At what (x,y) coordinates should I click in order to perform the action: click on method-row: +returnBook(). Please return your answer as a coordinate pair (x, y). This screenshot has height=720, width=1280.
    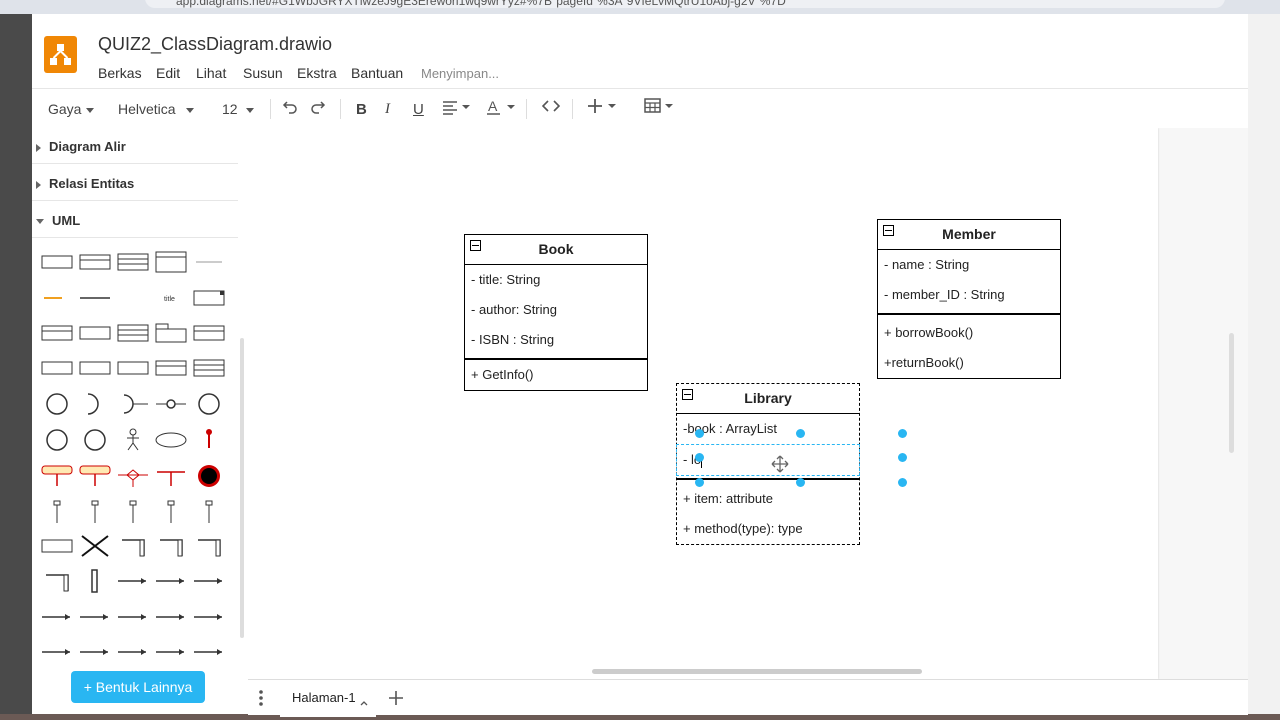
    Looking at the image, I should click on (969, 363).